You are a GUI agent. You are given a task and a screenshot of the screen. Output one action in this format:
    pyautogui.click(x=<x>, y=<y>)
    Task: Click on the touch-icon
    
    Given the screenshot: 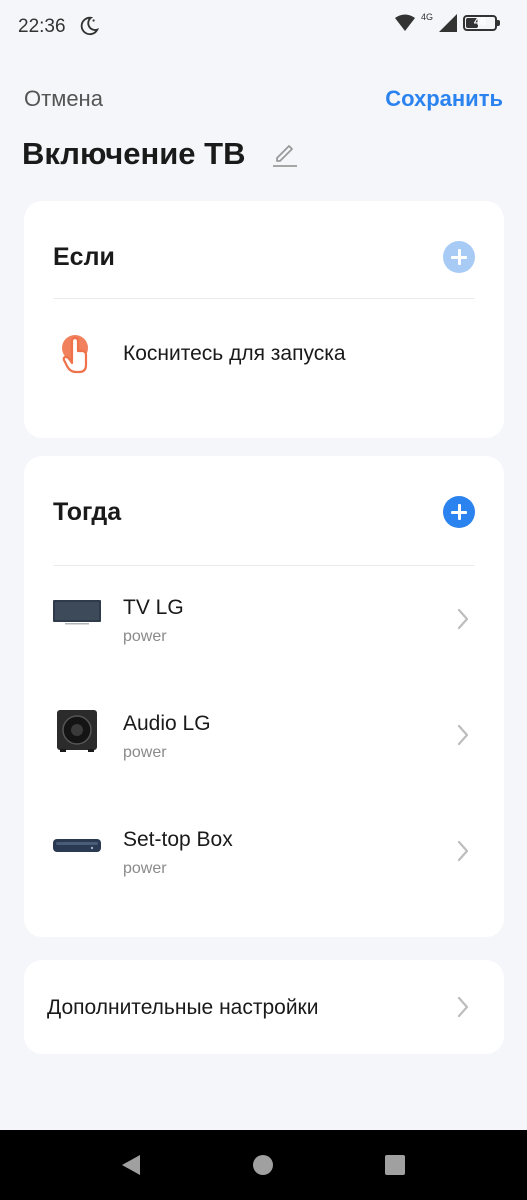 What is the action you would take?
    pyautogui.click(x=75, y=354)
    